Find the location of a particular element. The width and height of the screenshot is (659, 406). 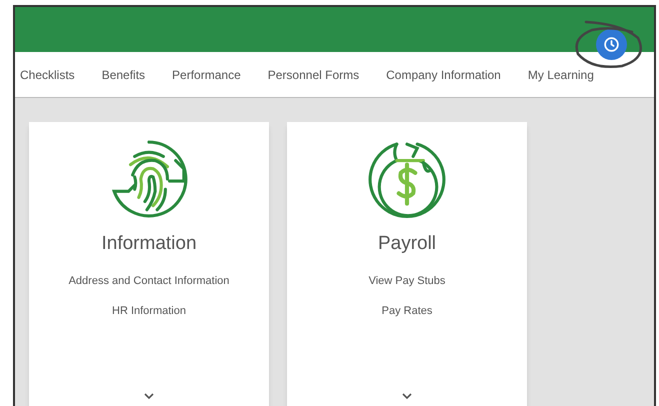

nav-link: My Learning is located at coordinates (561, 75).